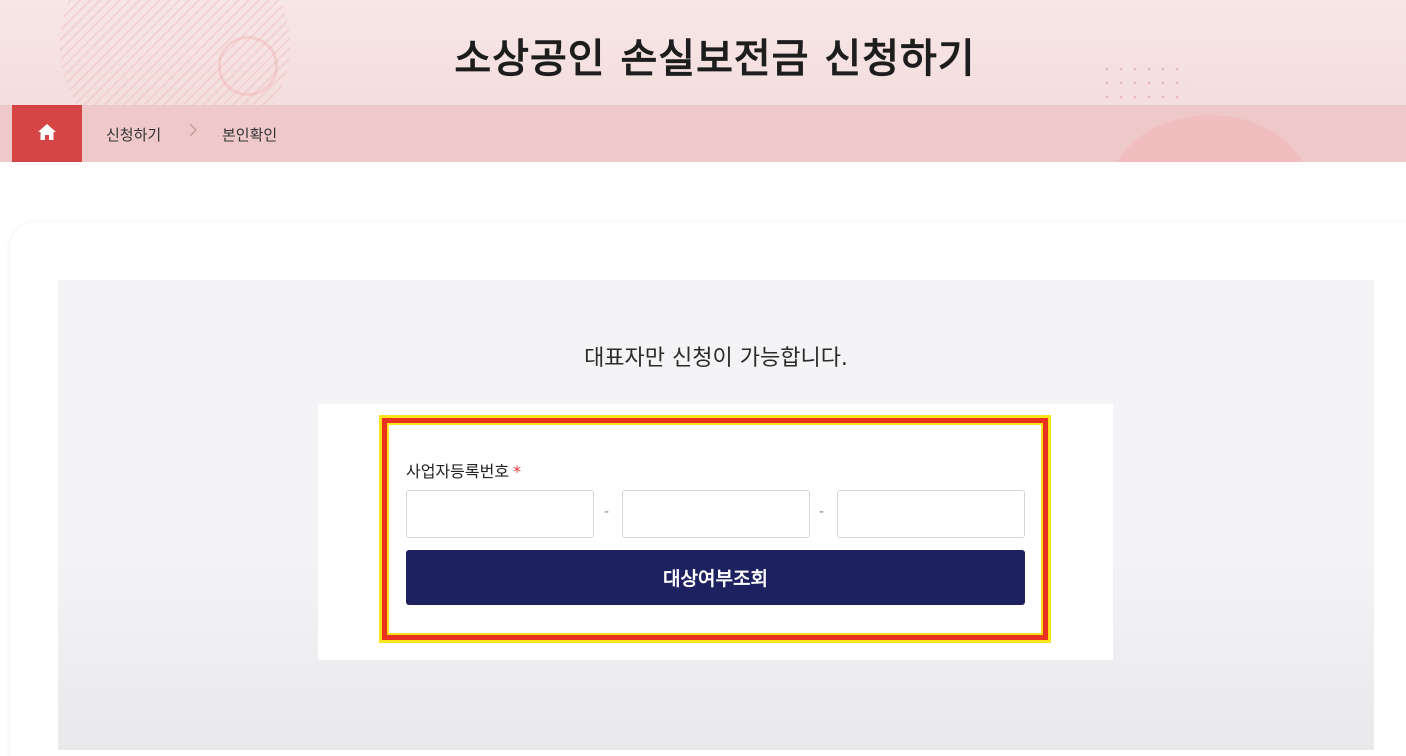 This screenshot has width=1406, height=756. Describe the element at coordinates (715, 577) in the screenshot. I see `check-eligibility-button: 대상여부조회` at that location.